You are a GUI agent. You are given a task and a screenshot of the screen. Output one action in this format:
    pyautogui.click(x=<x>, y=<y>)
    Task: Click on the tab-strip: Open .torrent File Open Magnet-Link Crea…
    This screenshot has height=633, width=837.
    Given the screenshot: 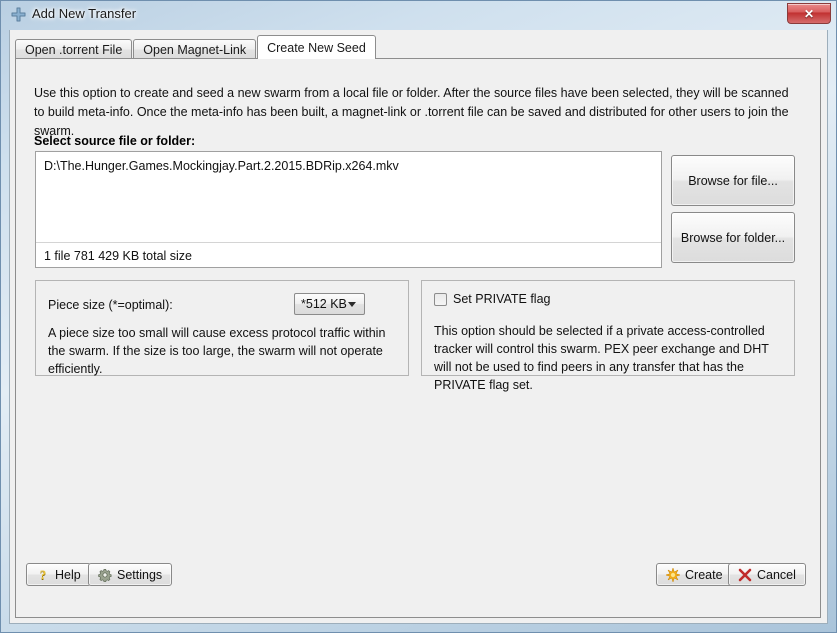 What is the action you would take?
    pyautogui.click(x=196, y=47)
    